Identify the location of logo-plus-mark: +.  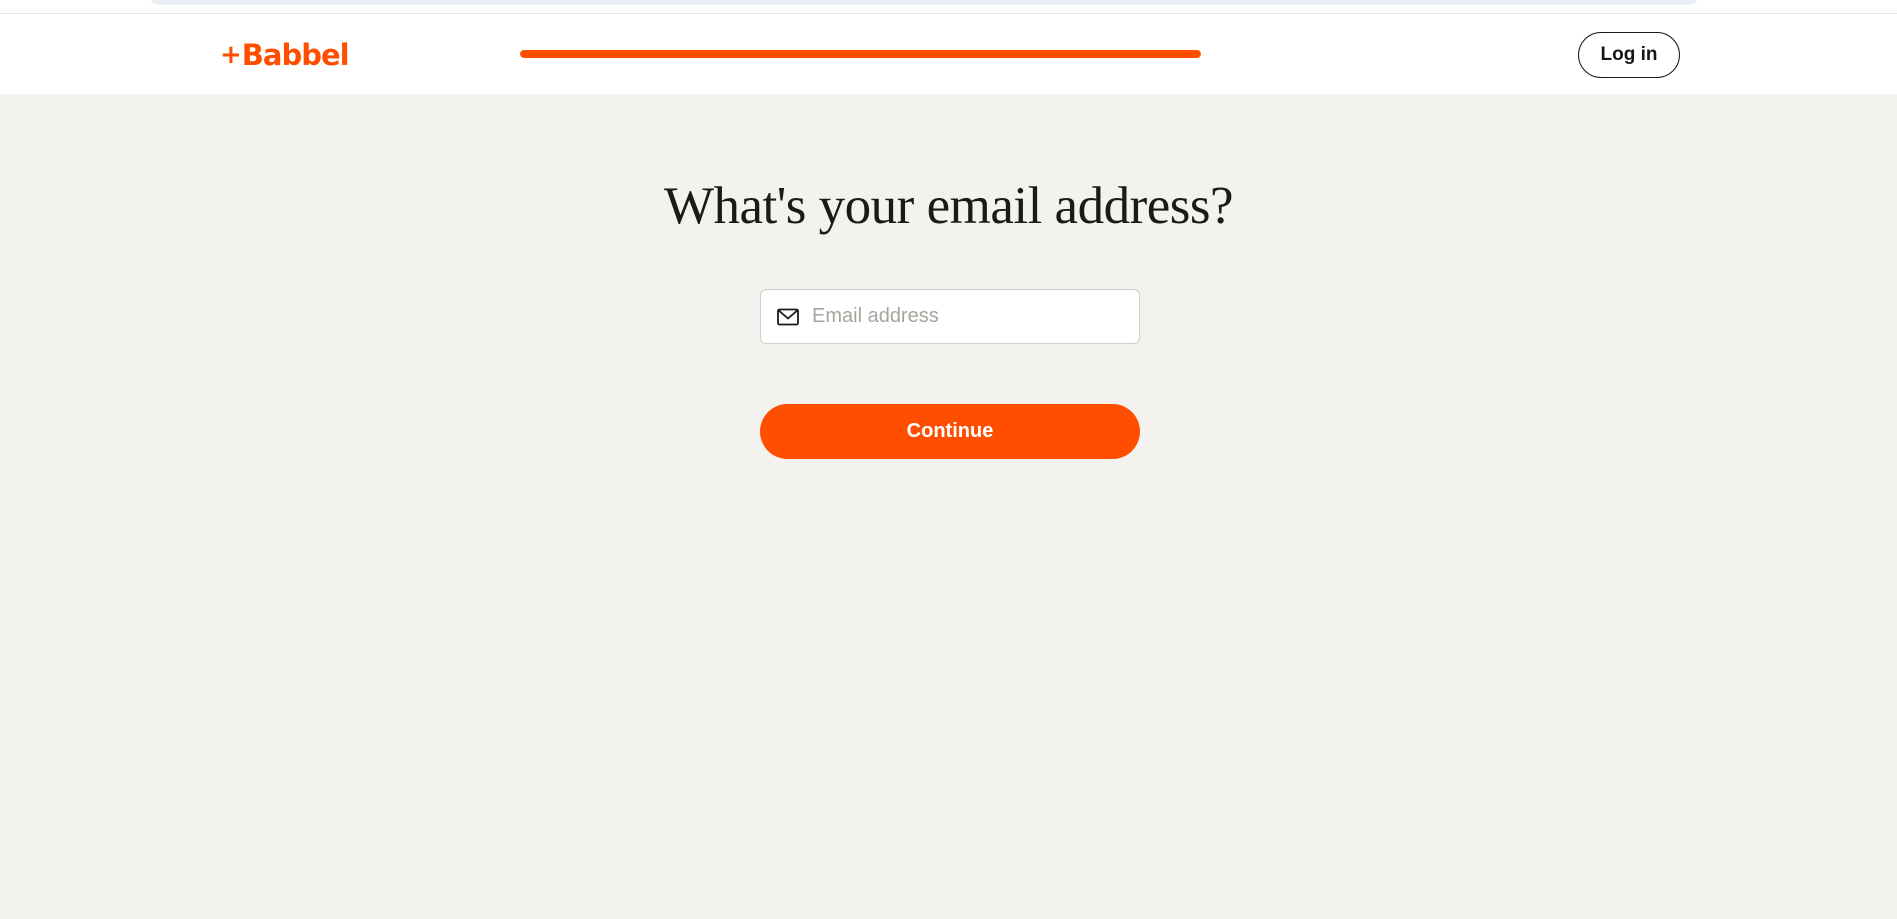
(231, 55).